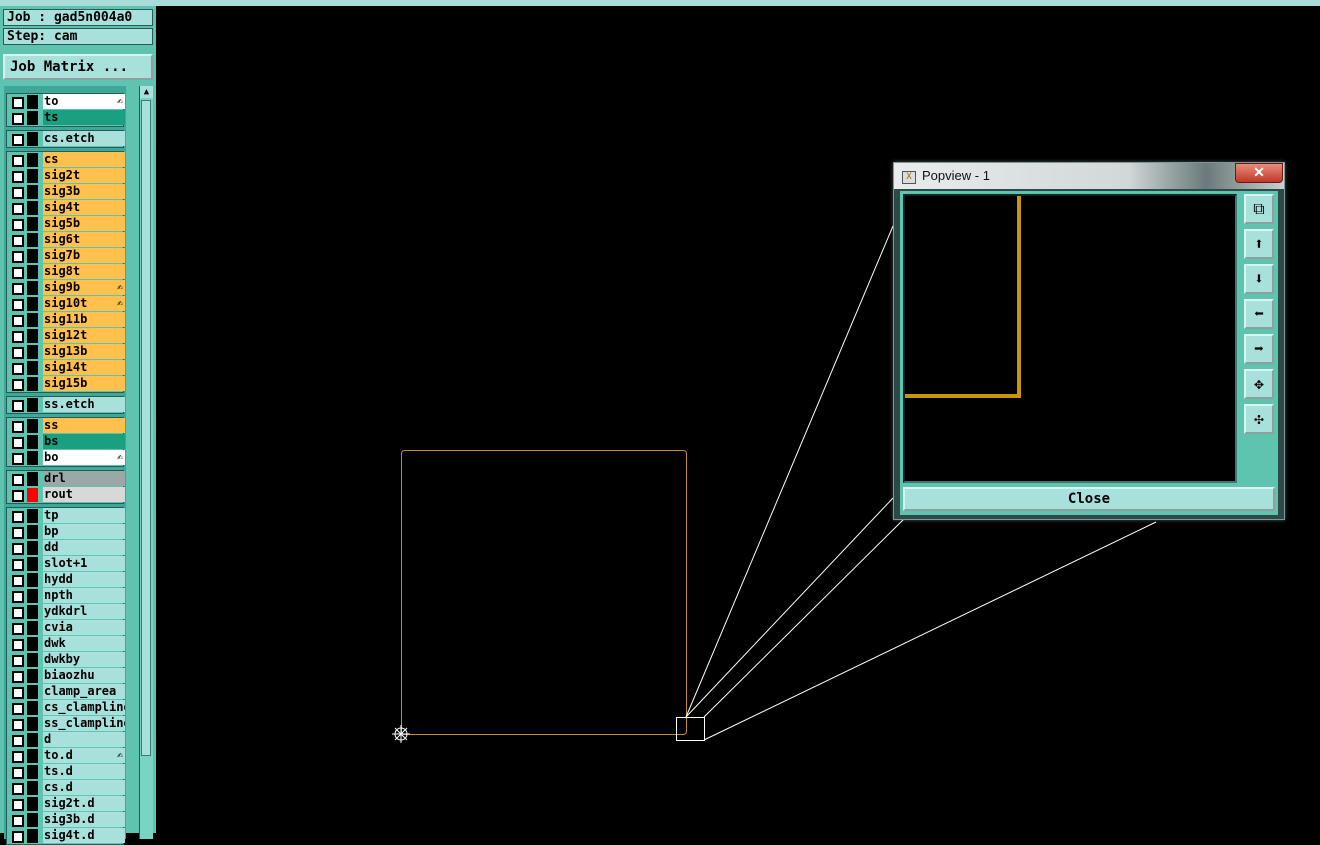 This screenshot has height=845, width=1320. I want to click on pan-up-icon: ⬆, so click(1259, 244).